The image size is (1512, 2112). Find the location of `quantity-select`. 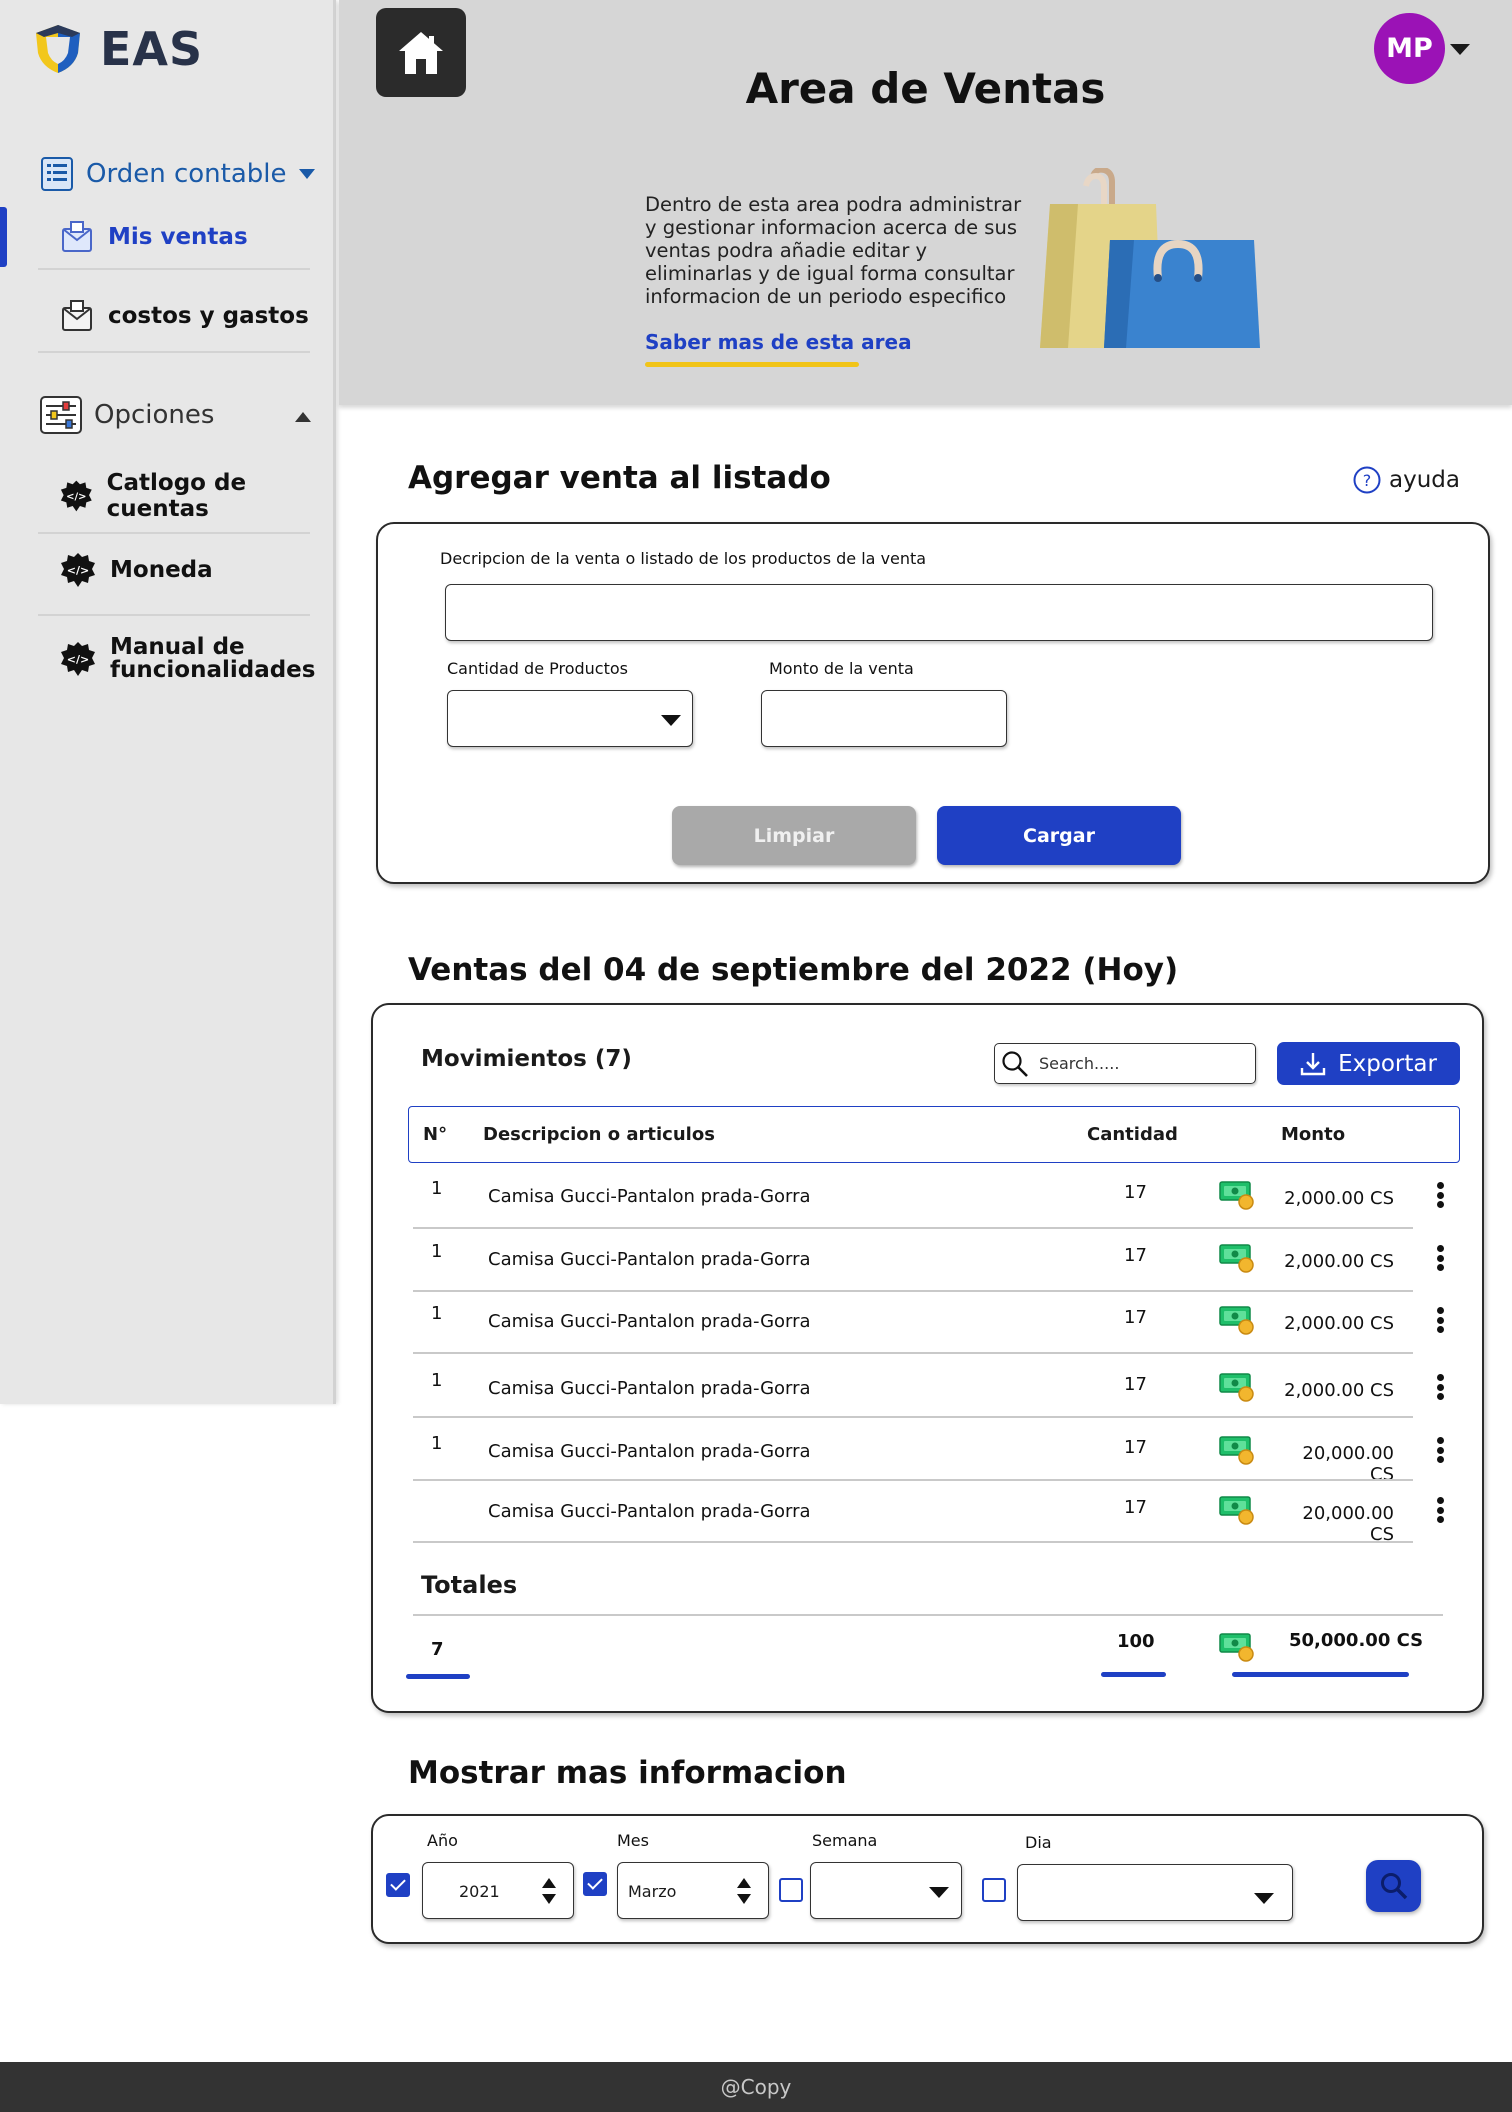

quantity-select is located at coordinates (570, 718).